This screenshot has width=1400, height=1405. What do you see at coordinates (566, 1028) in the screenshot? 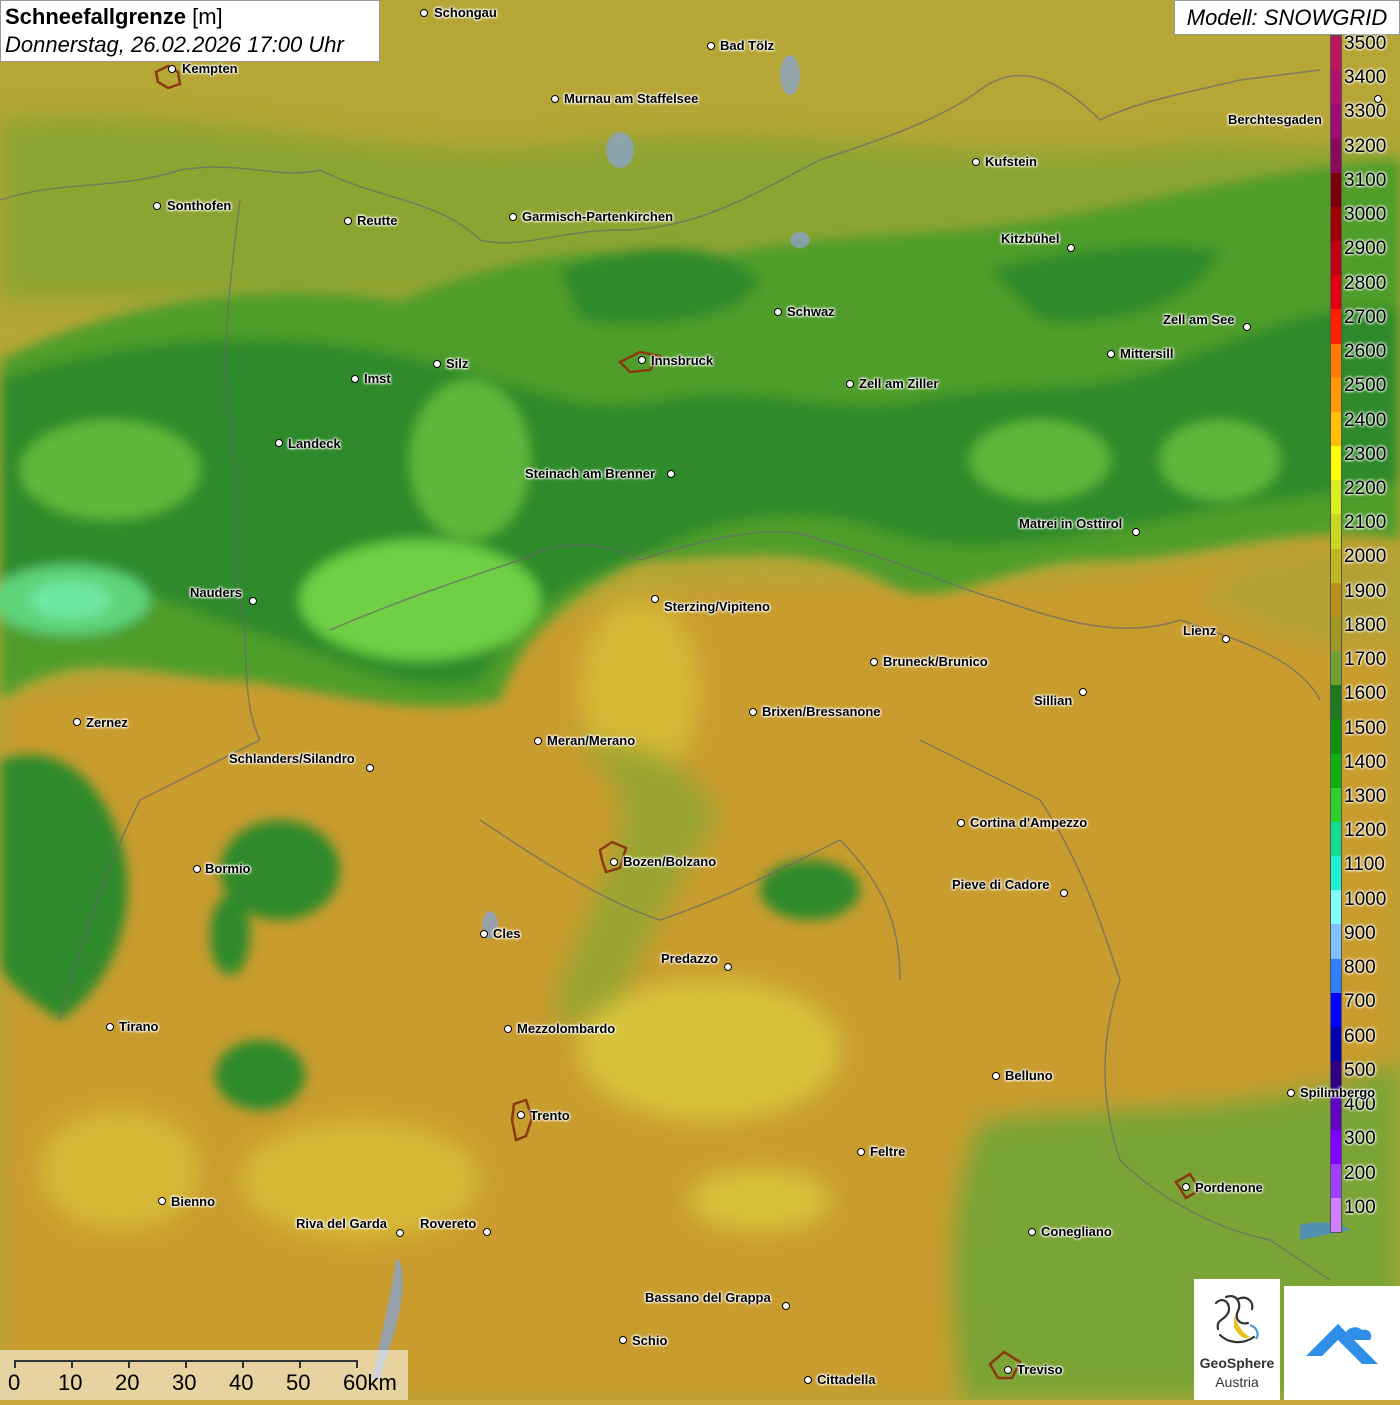
I see `city-label: Mezzolombardo` at bounding box center [566, 1028].